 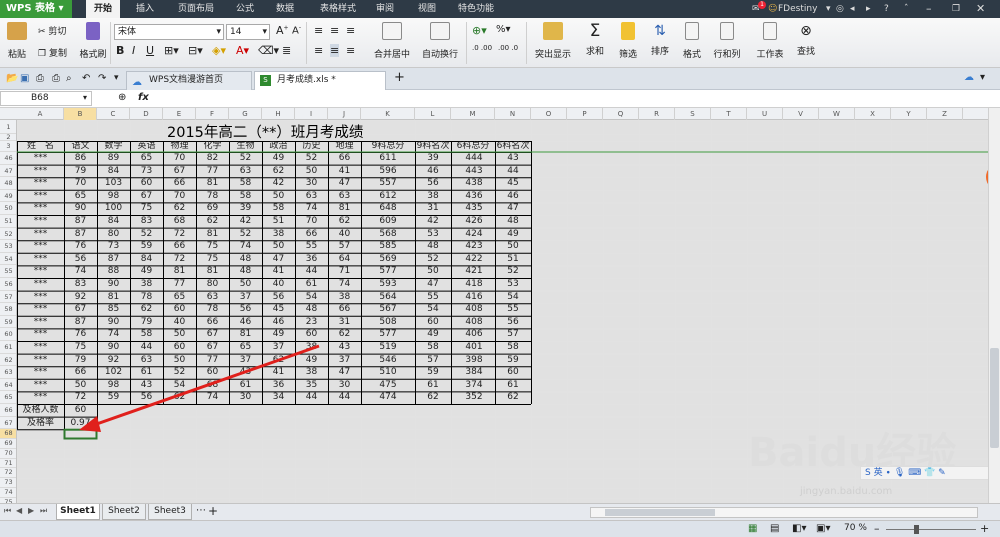 What do you see at coordinates (245, 259) in the screenshot?
I see `data-cell: 48` at bounding box center [245, 259].